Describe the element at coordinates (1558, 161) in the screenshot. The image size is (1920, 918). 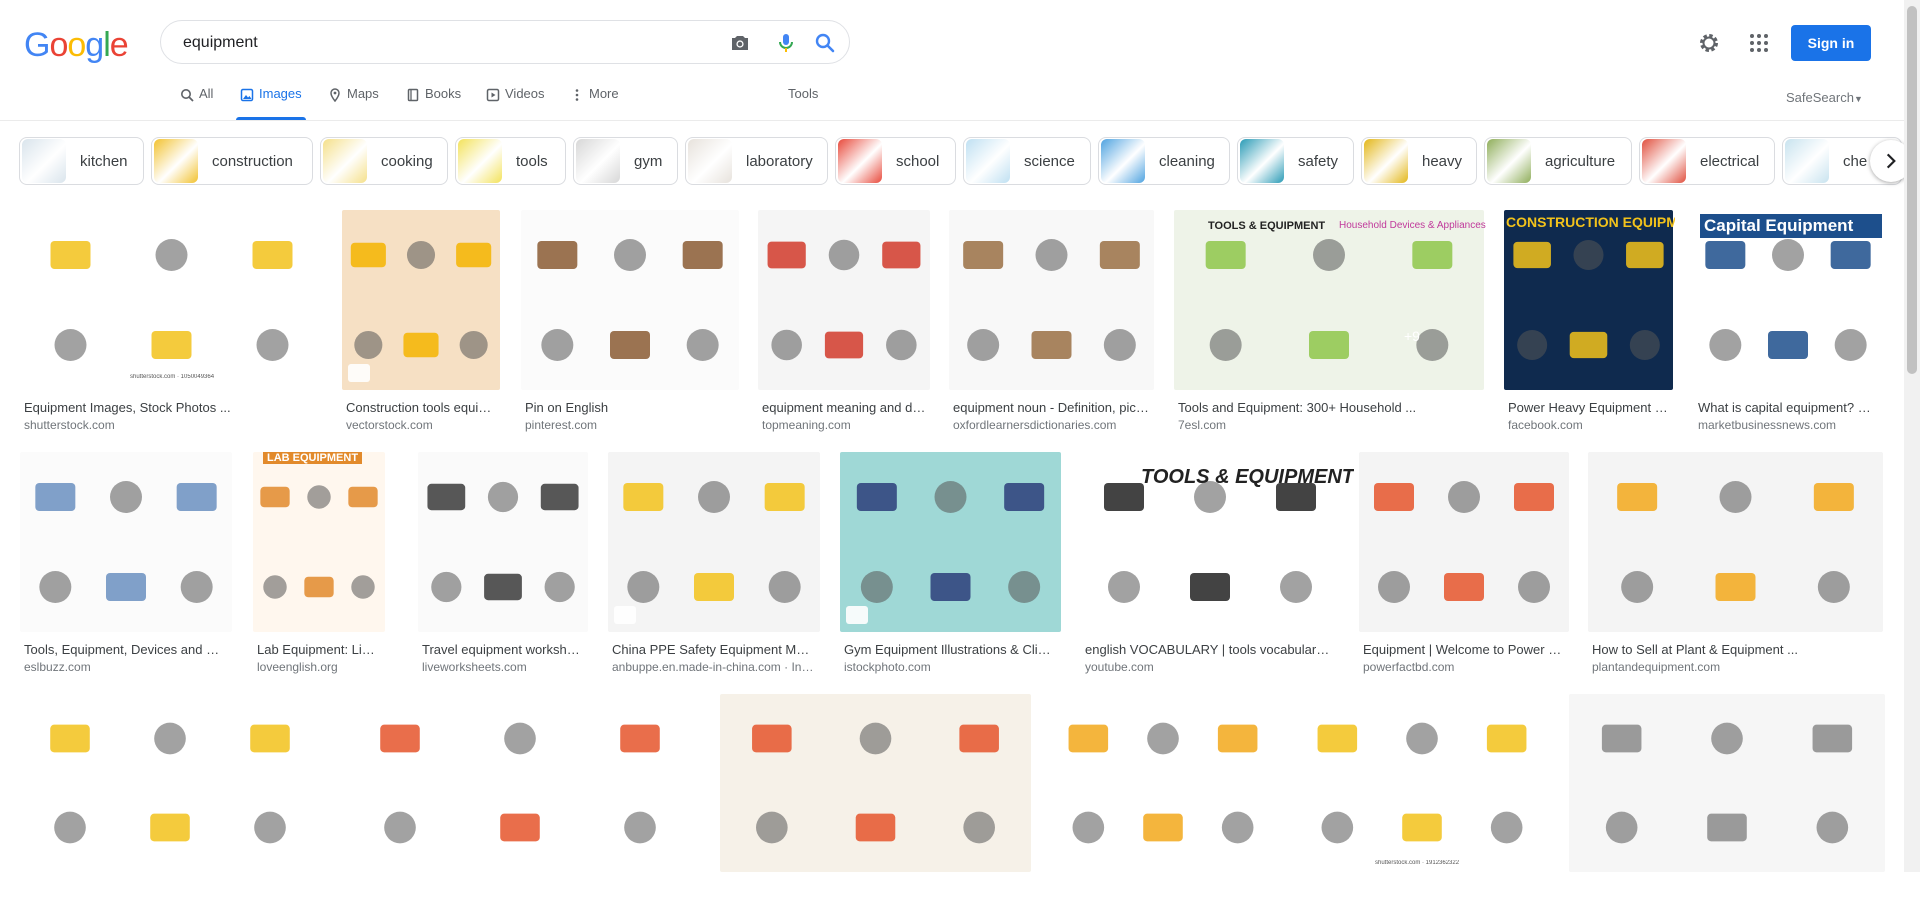
I see `chip-agriculture: agriculture` at that location.